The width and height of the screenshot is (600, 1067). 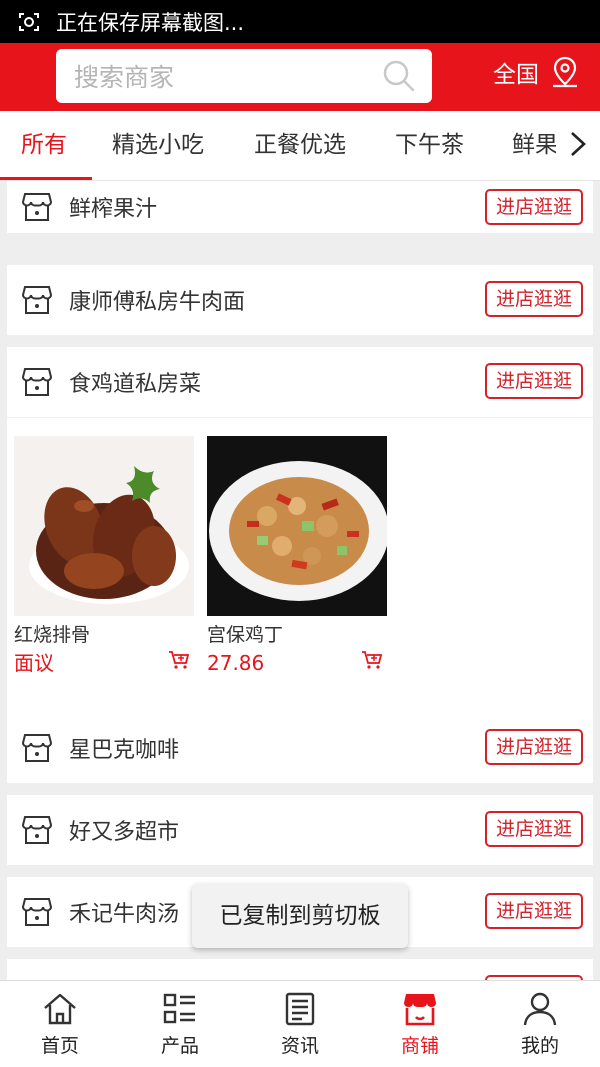 I want to click on bottom-nav: 首页 产品 资讯 商铺 我的, so click(x=300, y=1023).